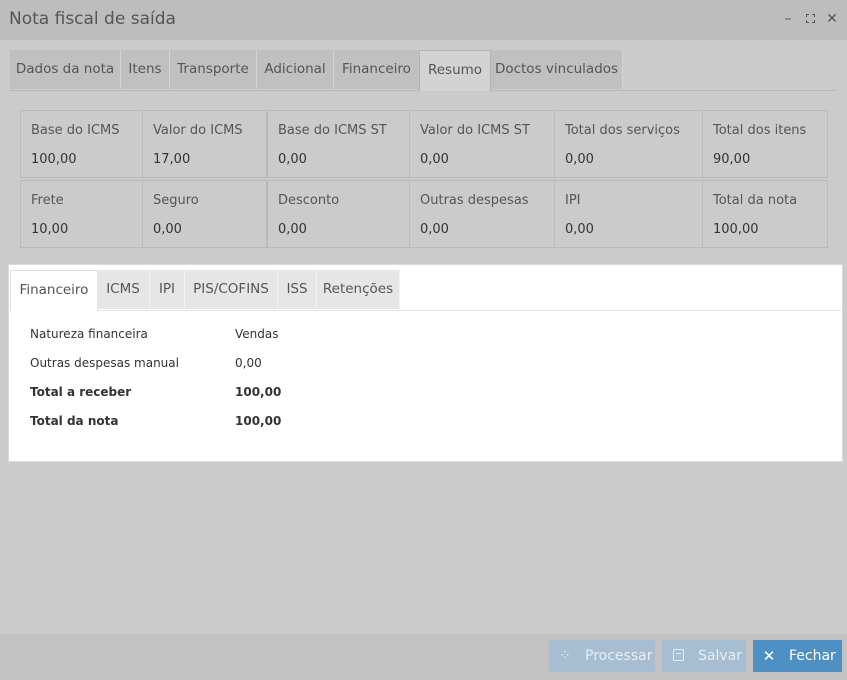 The width and height of the screenshot is (847, 680). Describe the element at coordinates (423, 657) in the screenshot. I see `footer-bar: ⁘ Processar Salvar ✕ Fechar` at that location.